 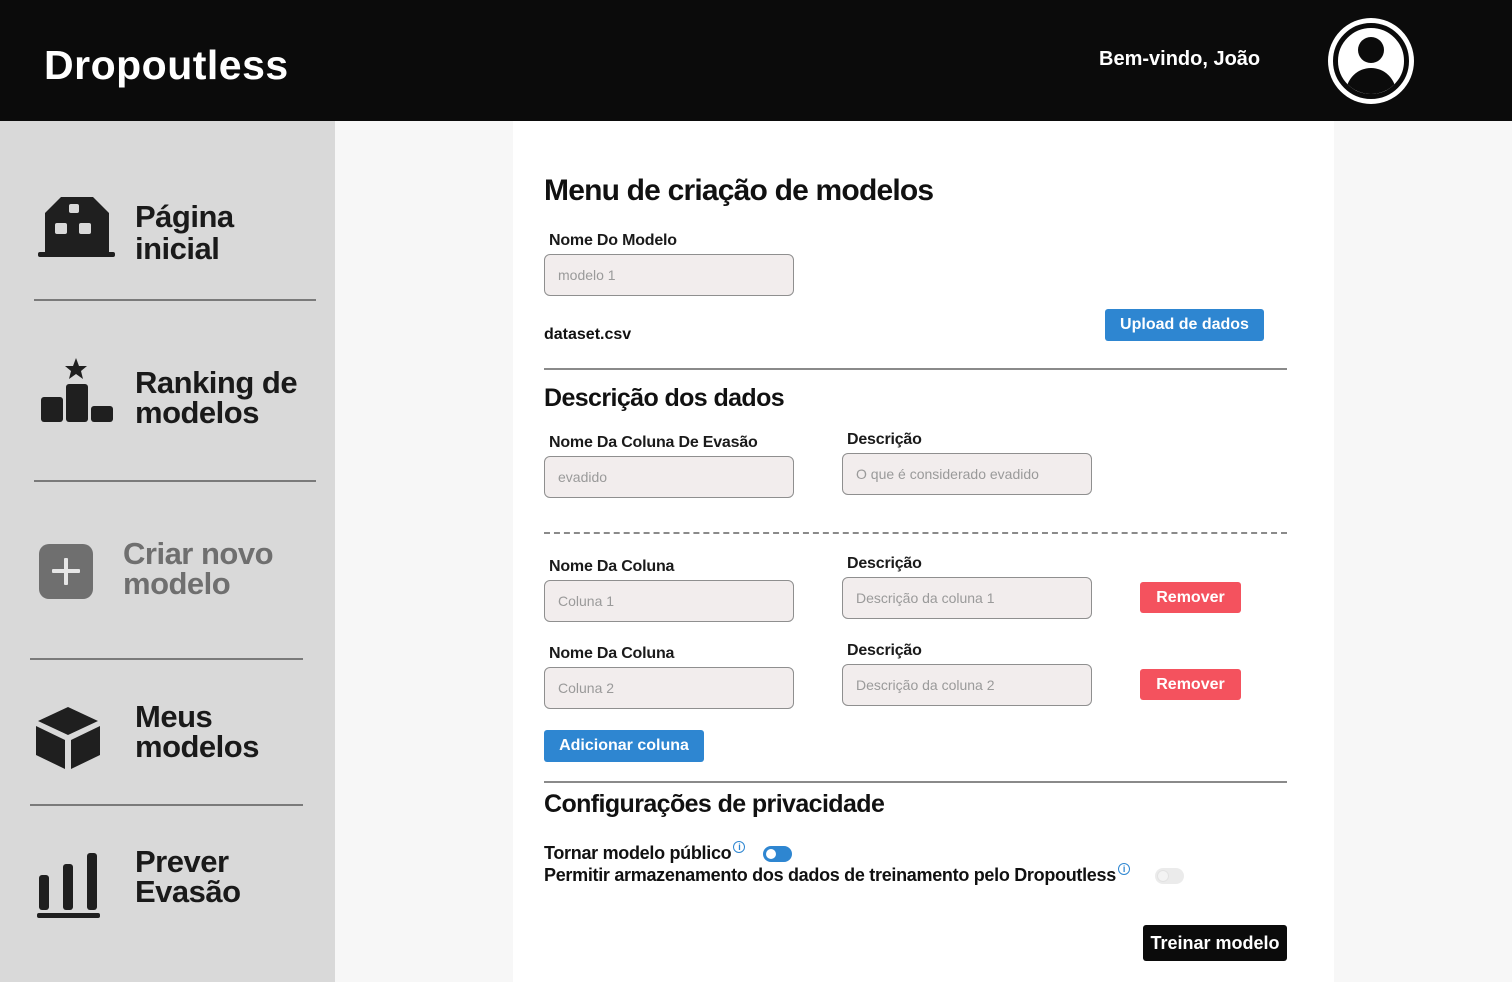 What do you see at coordinates (714, 804) in the screenshot?
I see `privacy-section-title: Configurações de privacidade` at bounding box center [714, 804].